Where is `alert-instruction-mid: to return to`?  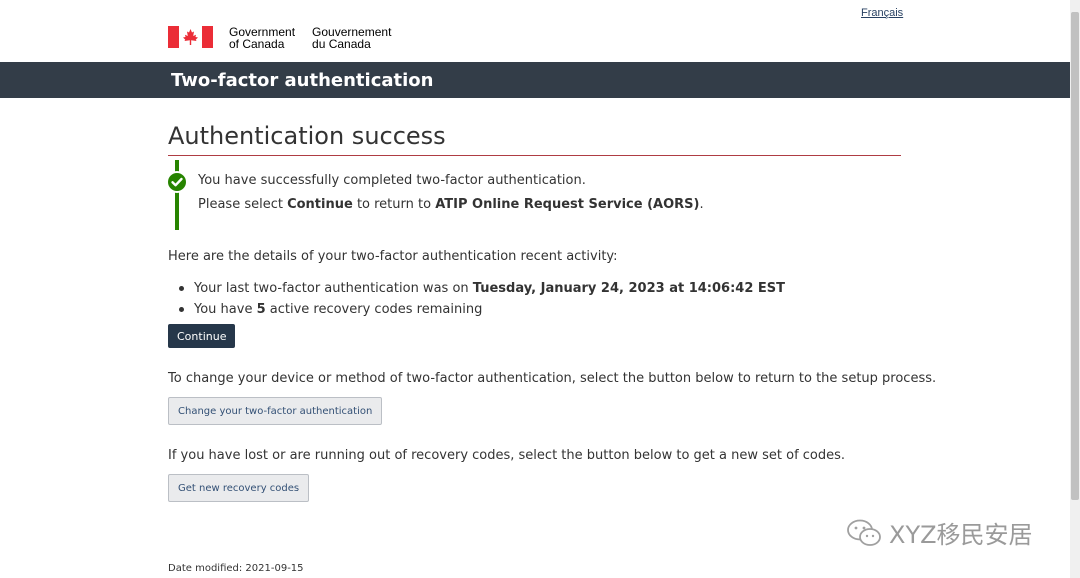 alert-instruction-mid: to return to is located at coordinates (394, 204).